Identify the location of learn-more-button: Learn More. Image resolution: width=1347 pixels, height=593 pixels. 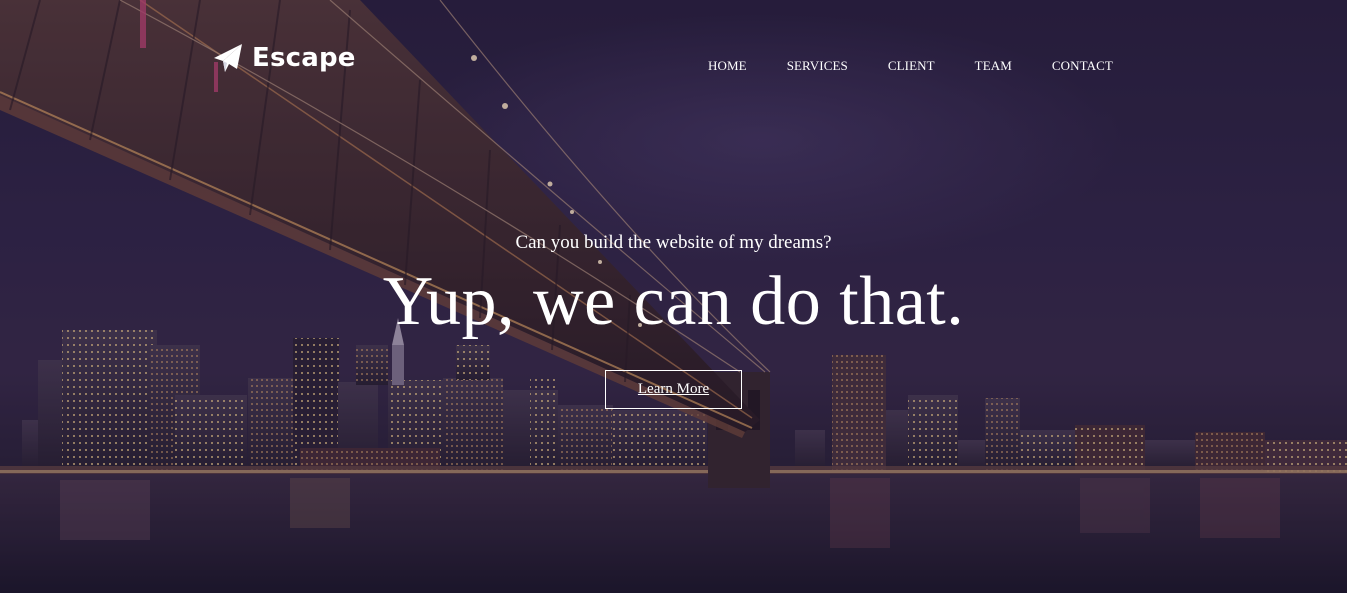
(673, 389).